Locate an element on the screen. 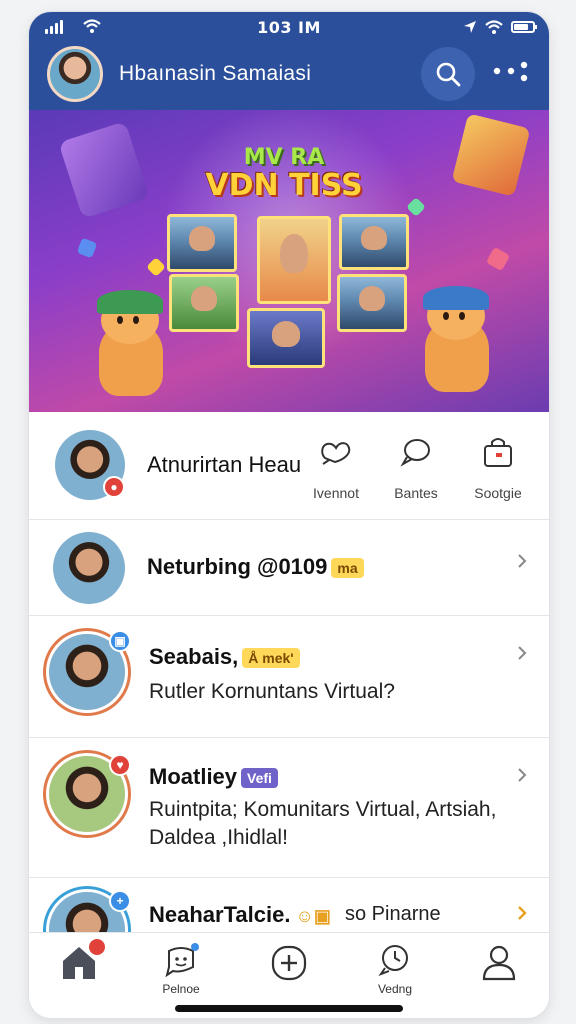 The image size is (576, 1024). action-sootgie: Sootgie is located at coordinates (498, 468).